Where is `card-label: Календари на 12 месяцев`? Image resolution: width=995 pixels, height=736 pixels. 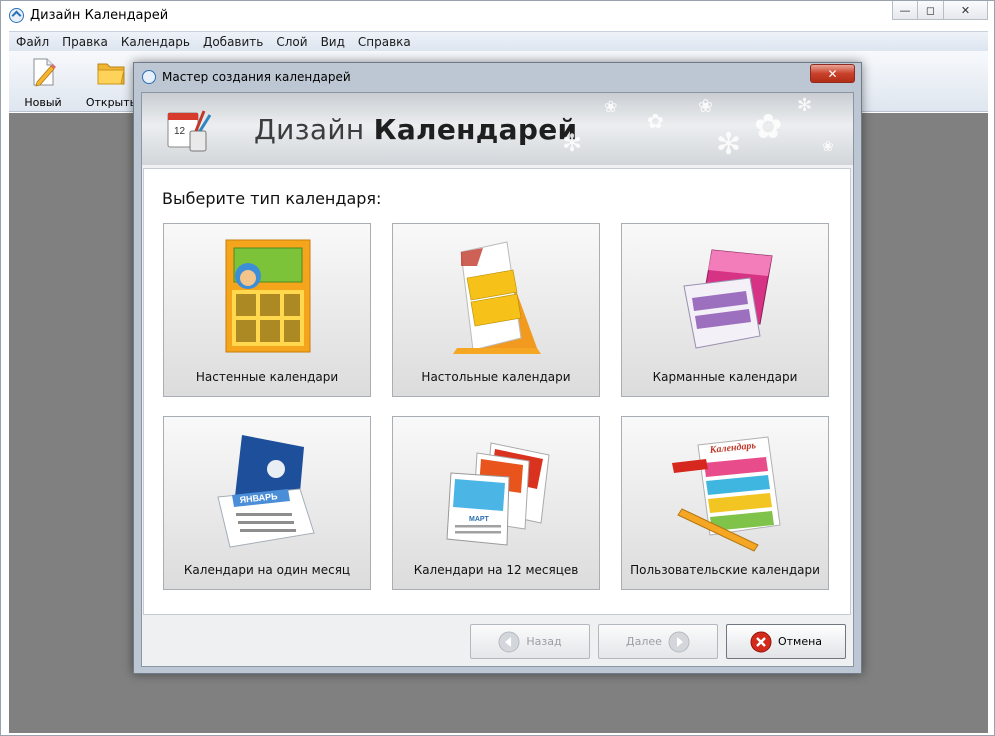
card-label: Календари на 12 месяцев is located at coordinates (496, 570).